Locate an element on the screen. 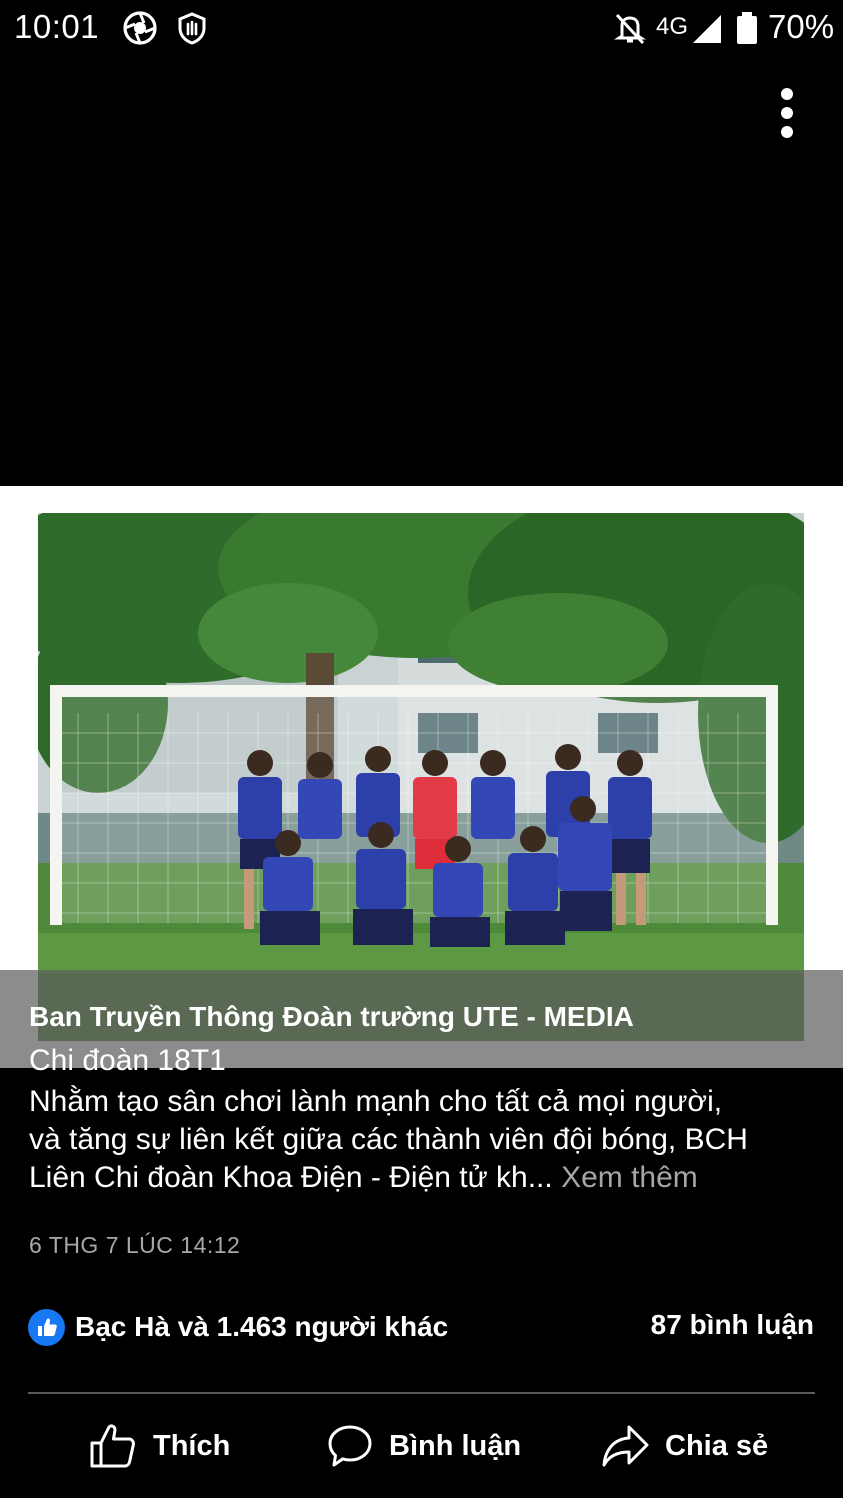 Image resolution: width=843 pixels, height=1498 pixels. signal-icon is located at coordinates (707, 28).